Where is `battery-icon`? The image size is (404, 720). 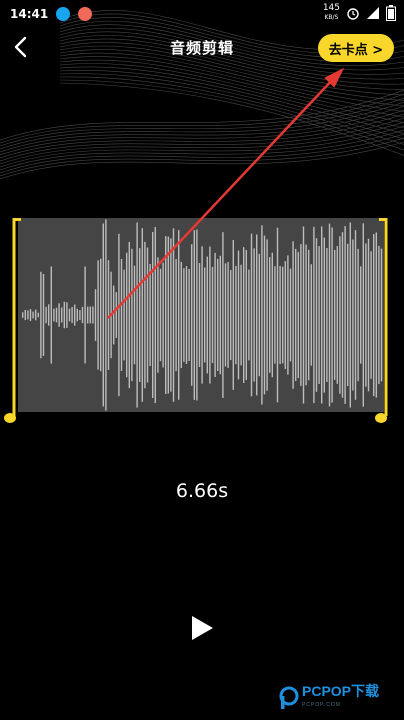
battery-icon is located at coordinates (391, 13).